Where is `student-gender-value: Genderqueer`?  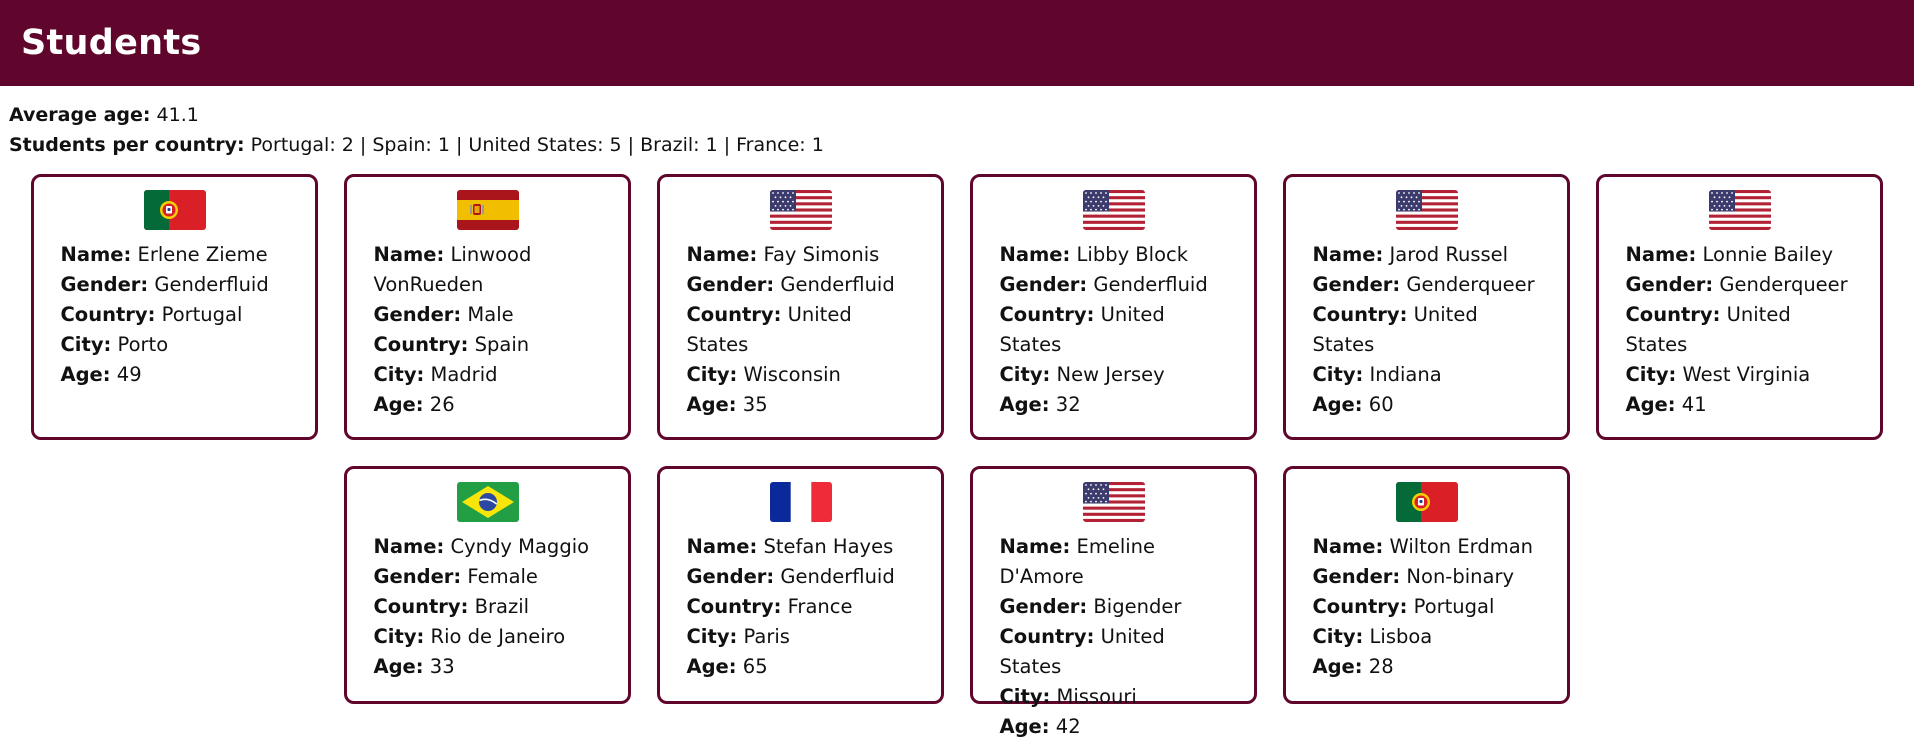 student-gender-value: Genderqueer is located at coordinates (1783, 284).